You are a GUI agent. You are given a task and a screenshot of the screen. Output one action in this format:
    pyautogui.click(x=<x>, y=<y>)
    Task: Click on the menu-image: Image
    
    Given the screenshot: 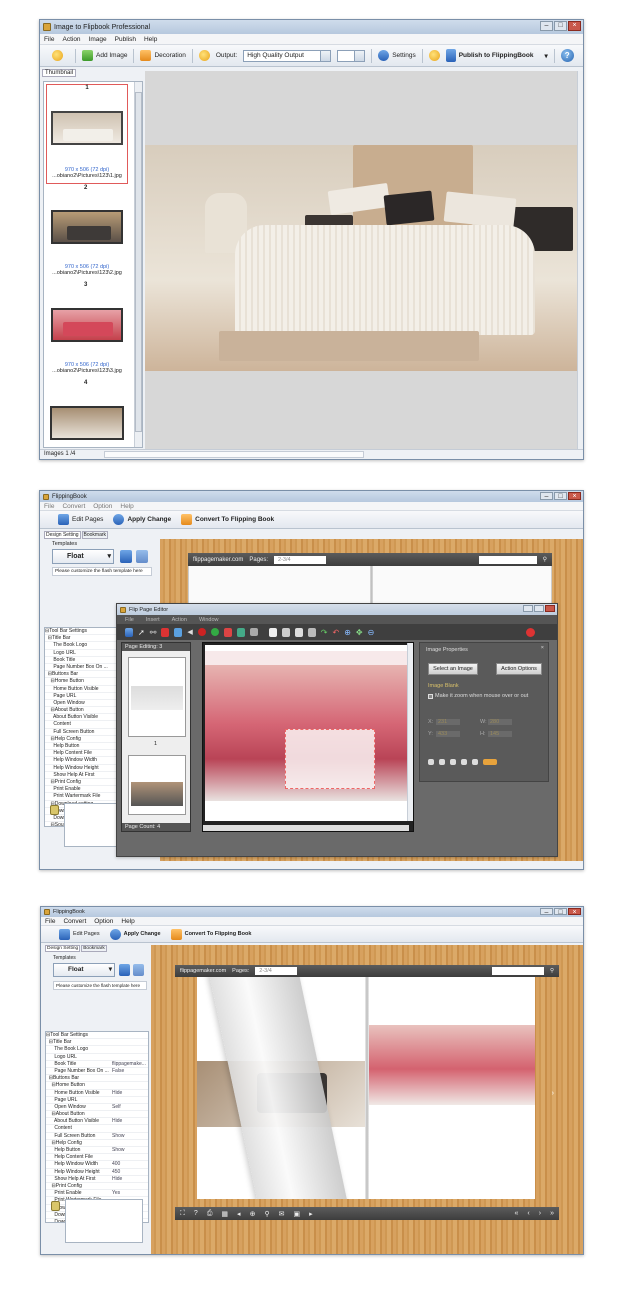 What is the action you would take?
    pyautogui.click(x=98, y=39)
    